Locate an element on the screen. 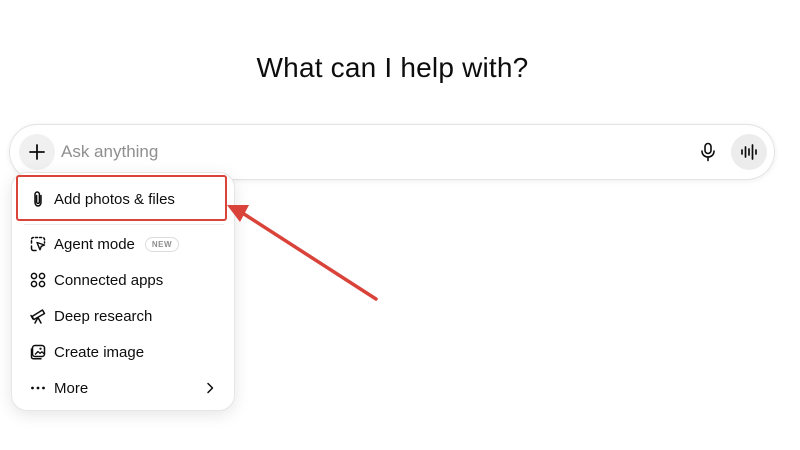  menu-item-label: Deep research is located at coordinates (103, 316).